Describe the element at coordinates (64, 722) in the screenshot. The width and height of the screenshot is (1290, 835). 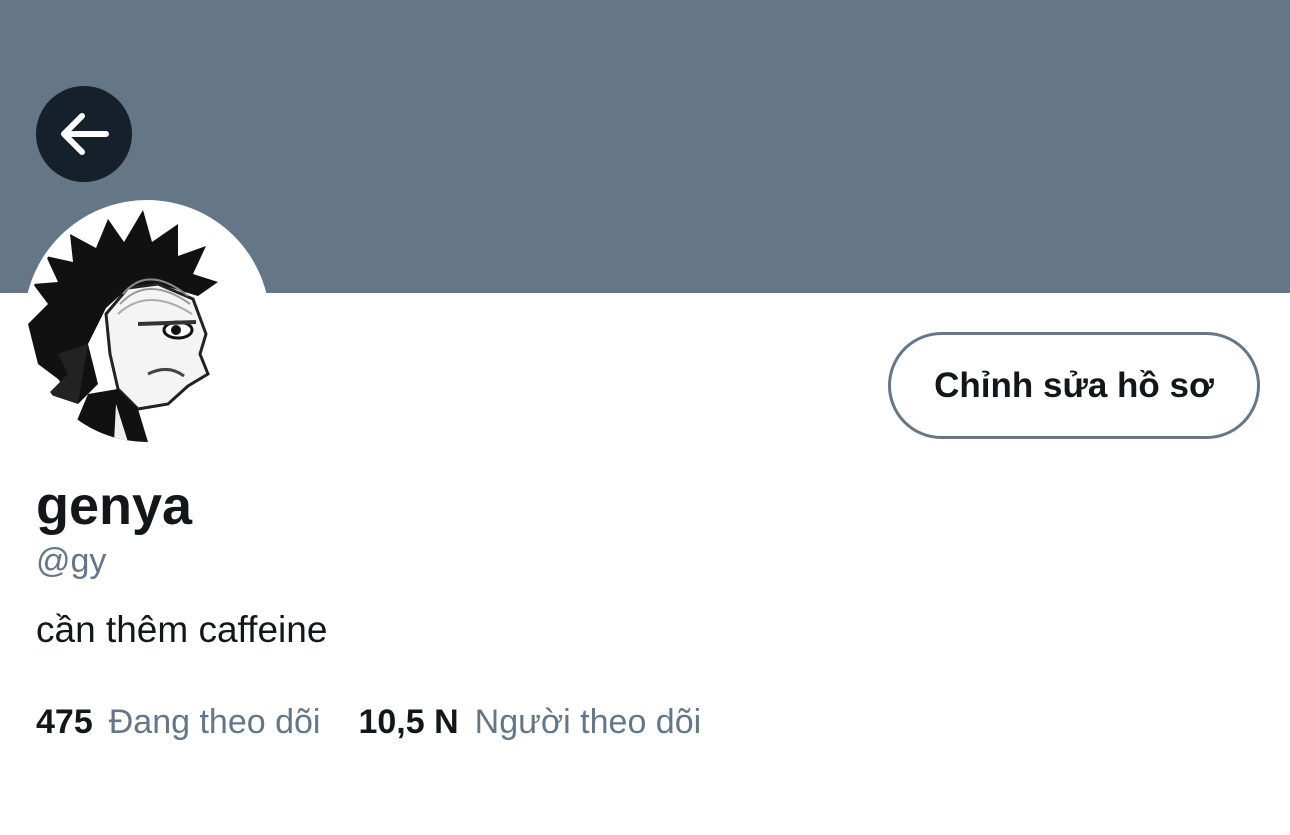
I see `following-count: 475` at that location.